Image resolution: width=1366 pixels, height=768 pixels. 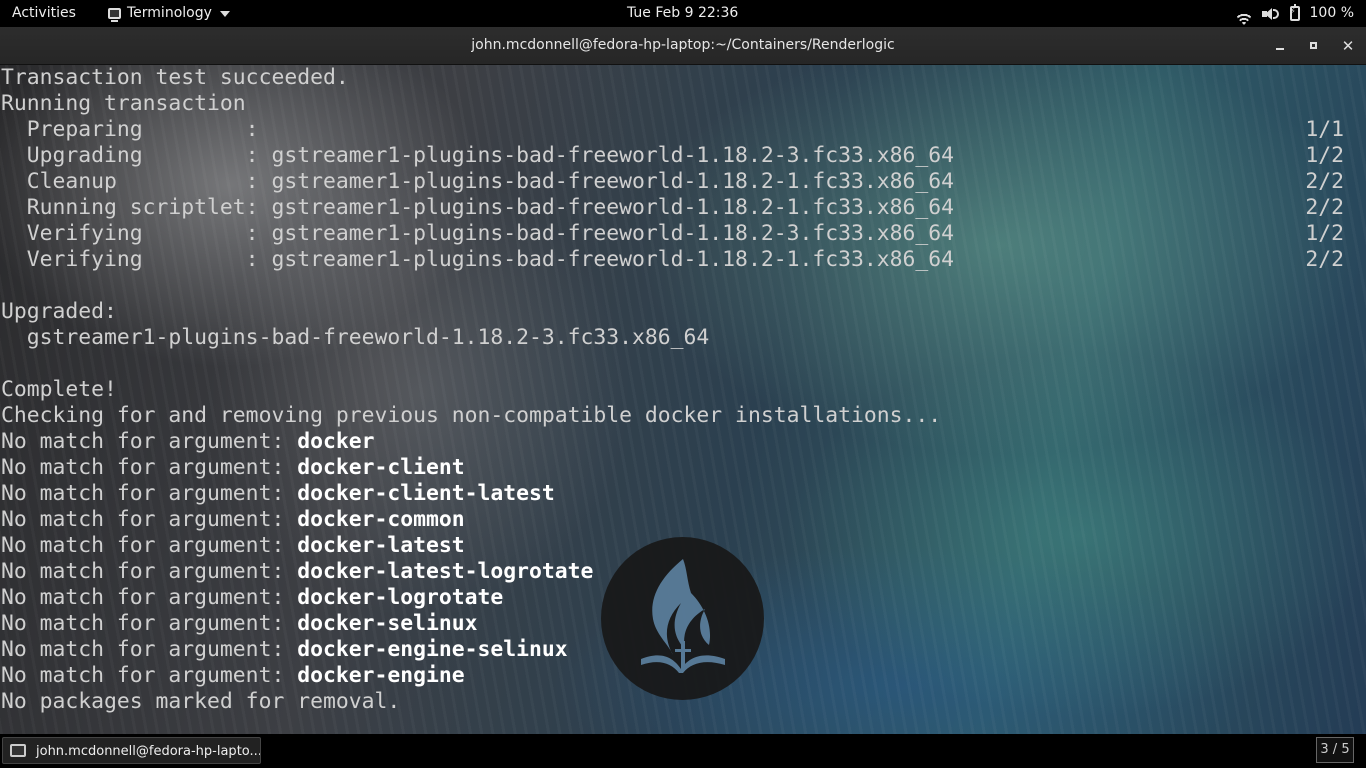 I want to click on terminal-line: Complete!, so click(x=59, y=390).